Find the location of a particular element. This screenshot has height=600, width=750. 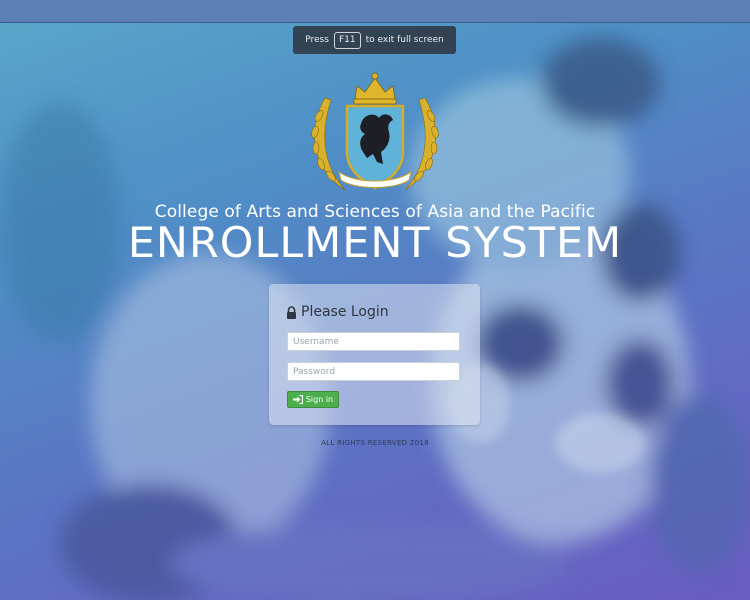

footer-copyright: ALL RIGHTS RESERVED 2018 is located at coordinates (375, 443).